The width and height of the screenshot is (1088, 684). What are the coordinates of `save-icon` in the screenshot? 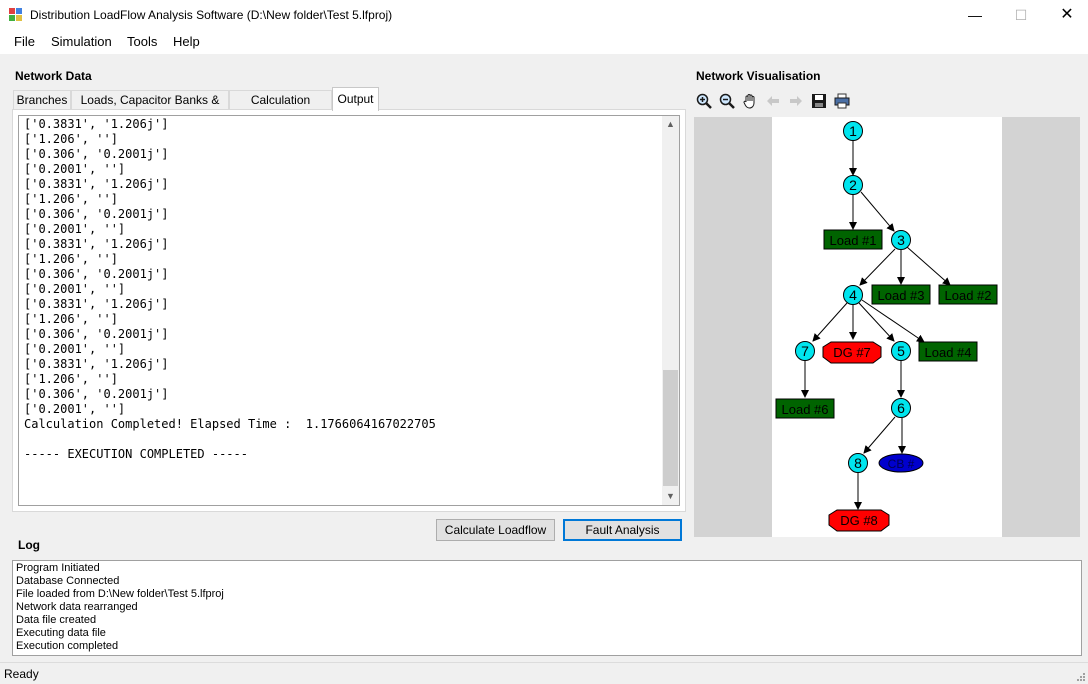 It's located at (819, 101).